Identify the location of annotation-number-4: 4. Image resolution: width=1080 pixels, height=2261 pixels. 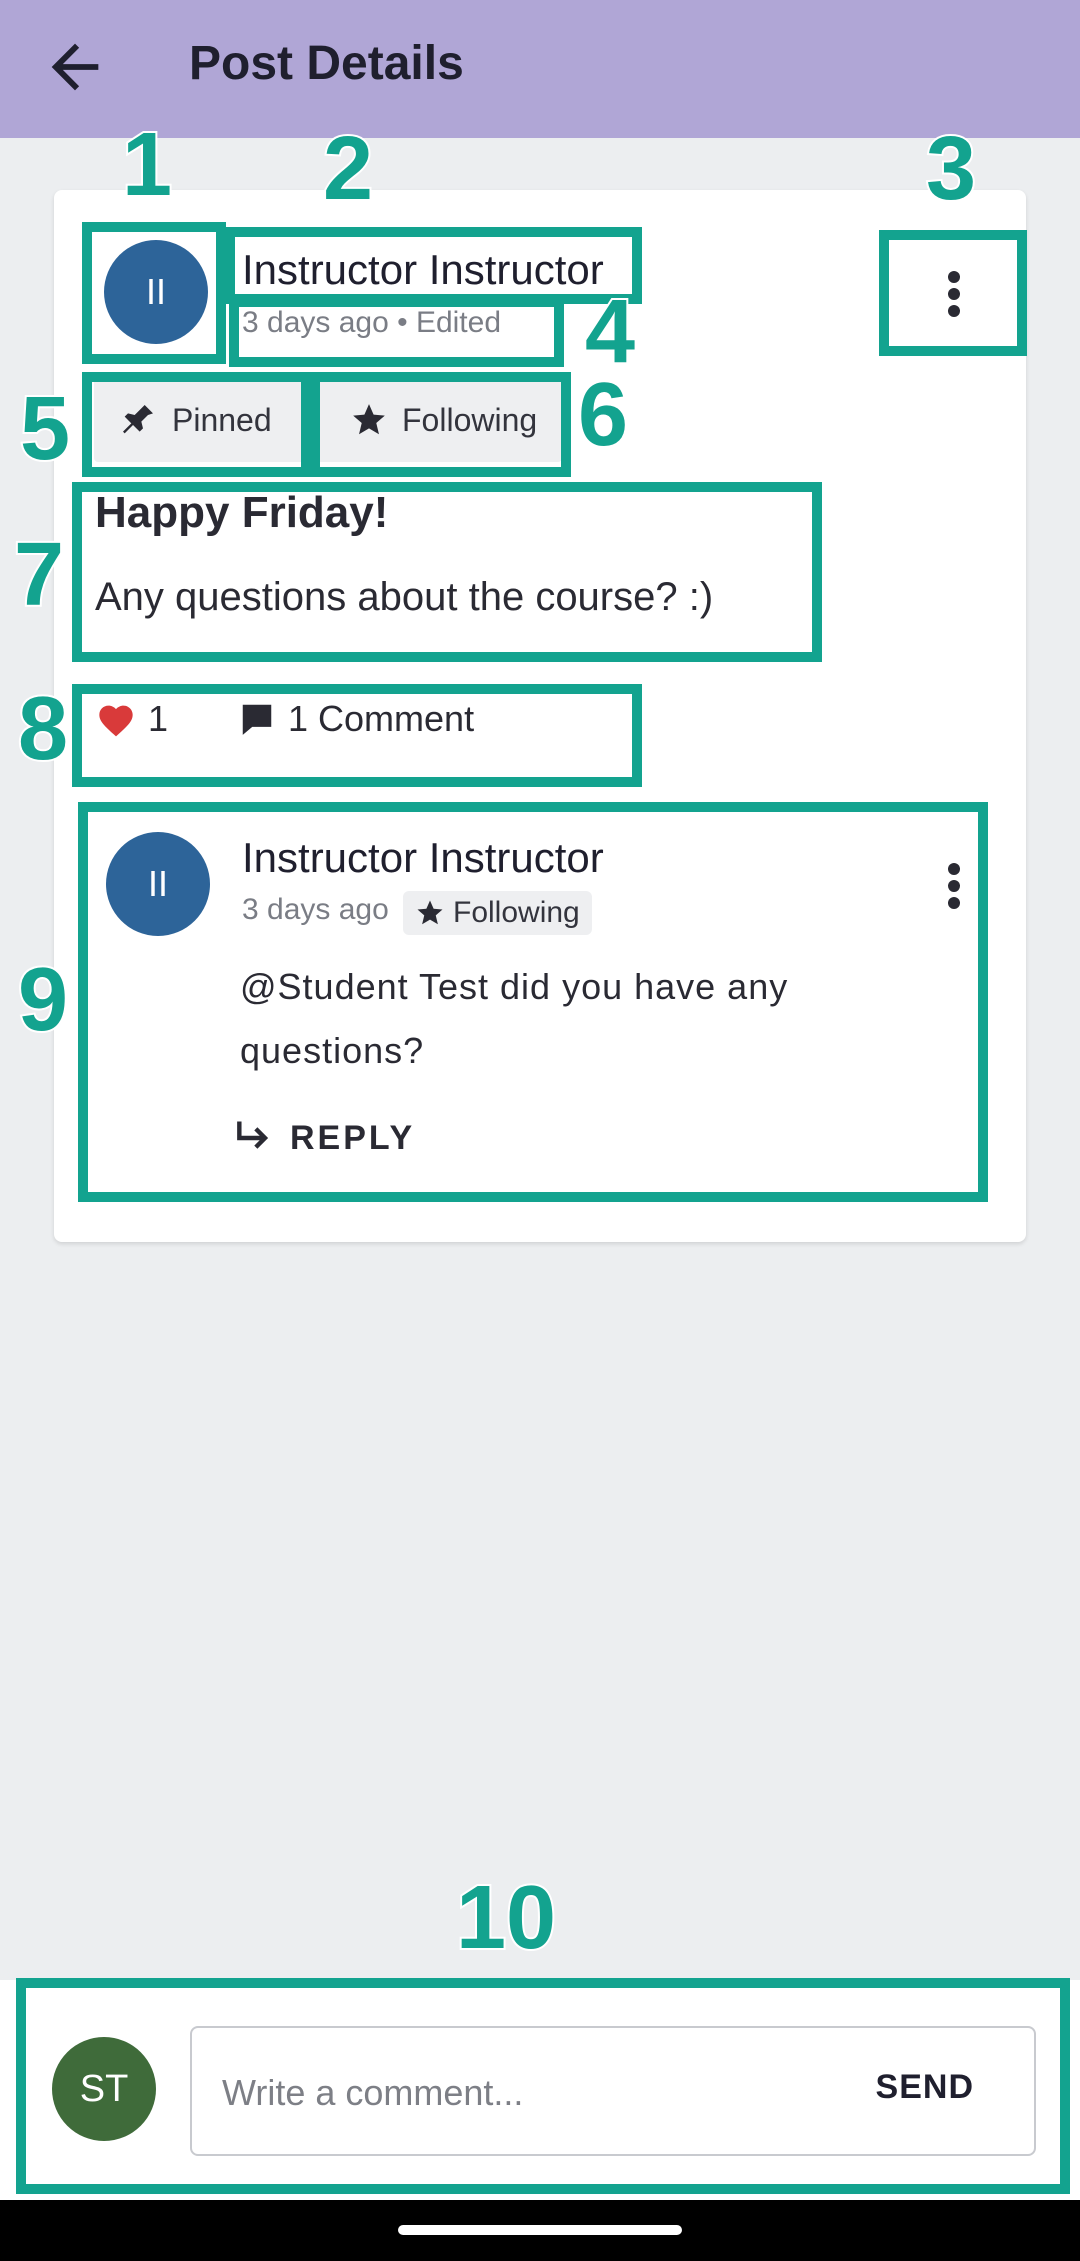
(610, 332).